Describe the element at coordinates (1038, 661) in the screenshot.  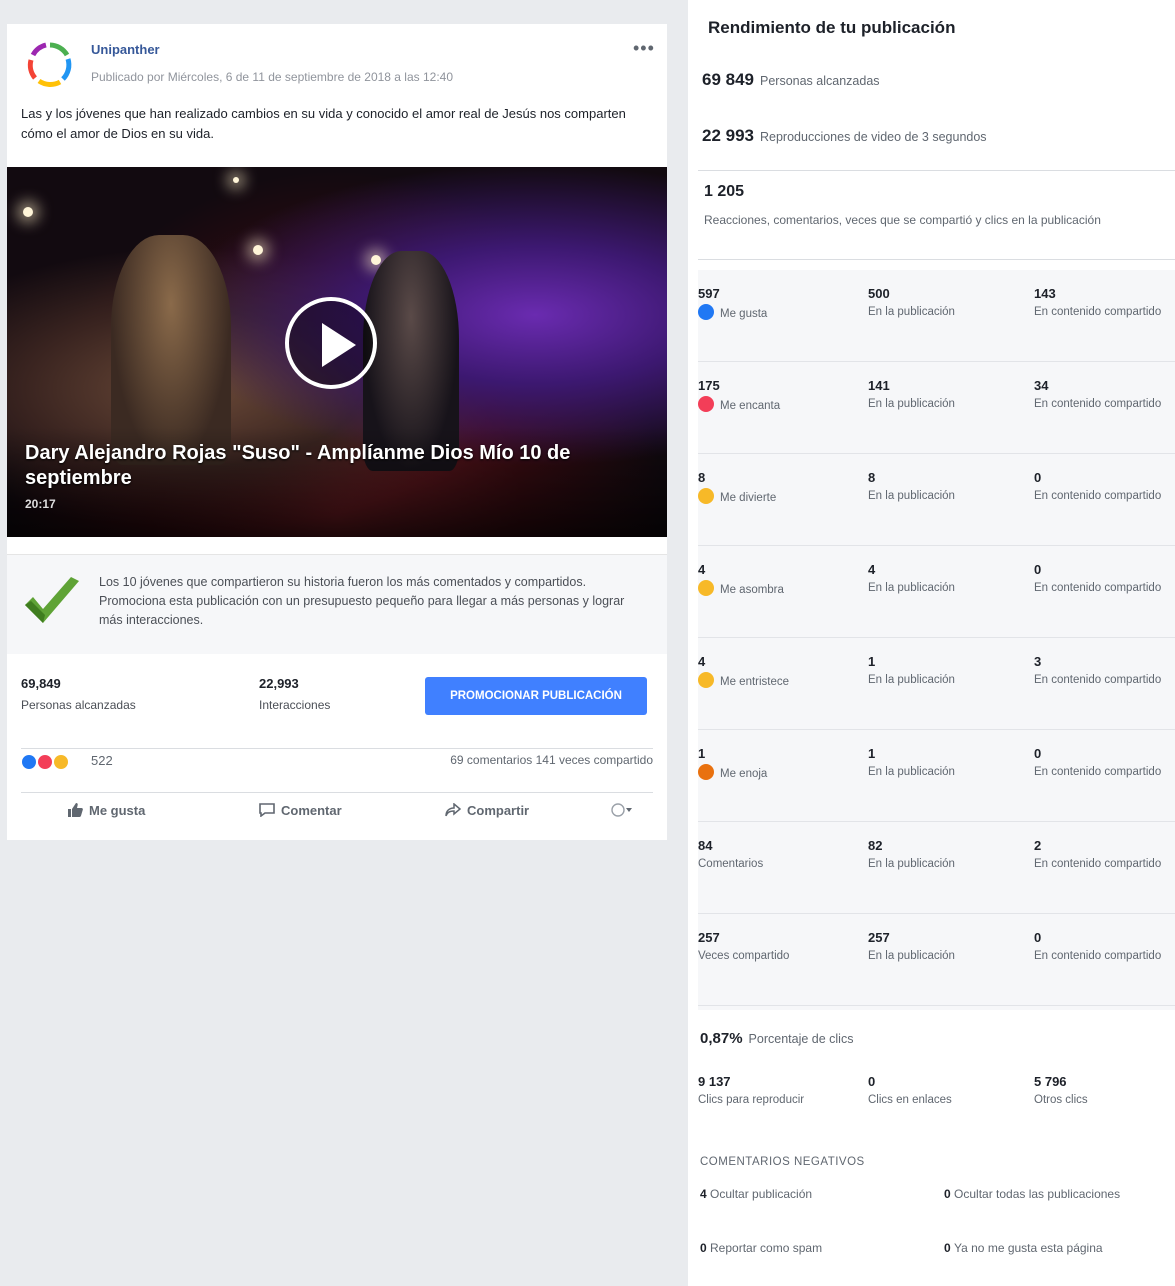
I see `breakdown-value: 3` at that location.